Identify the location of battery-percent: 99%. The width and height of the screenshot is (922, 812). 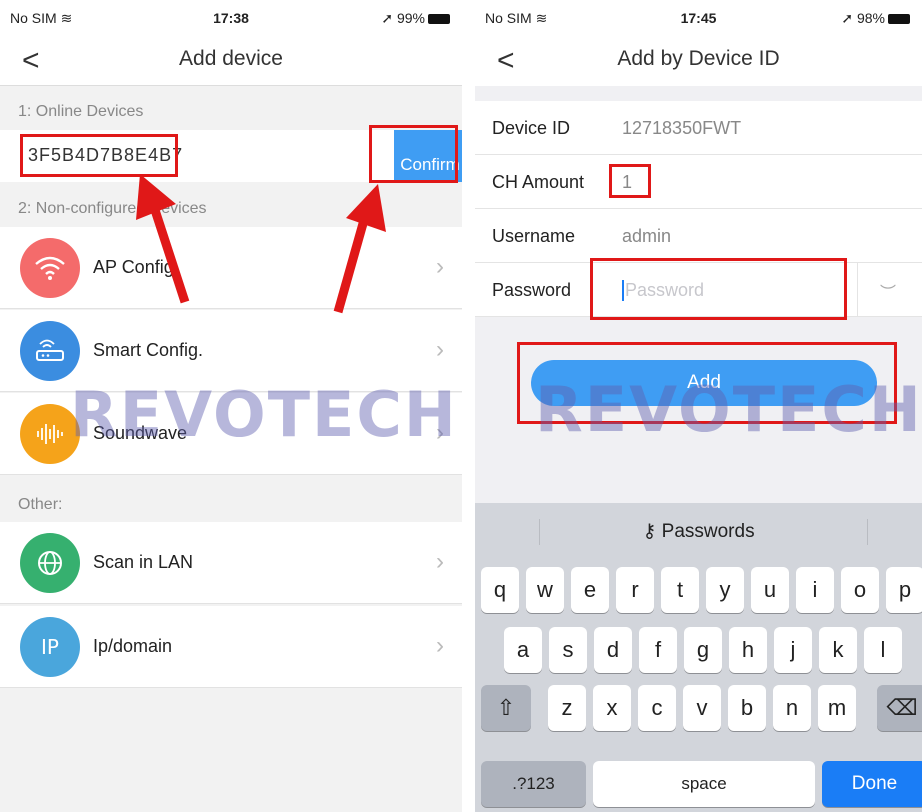
(410, 18).